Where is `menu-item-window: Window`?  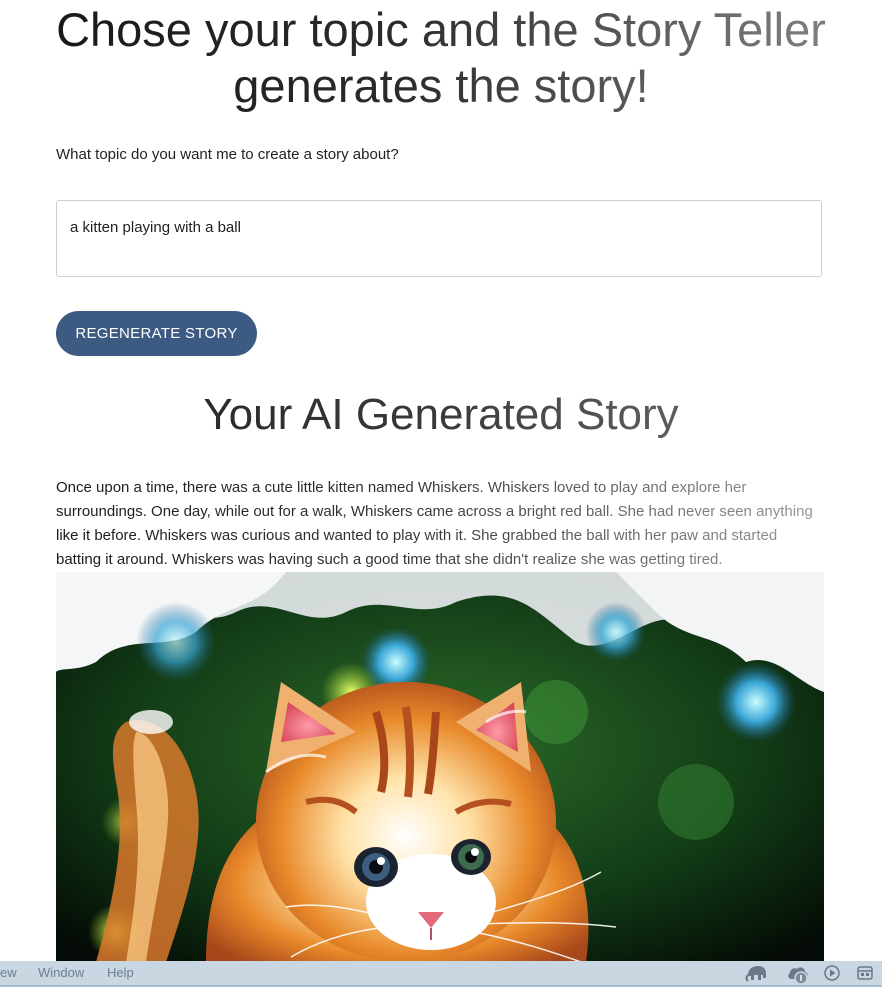 menu-item-window: Window is located at coordinates (61, 972).